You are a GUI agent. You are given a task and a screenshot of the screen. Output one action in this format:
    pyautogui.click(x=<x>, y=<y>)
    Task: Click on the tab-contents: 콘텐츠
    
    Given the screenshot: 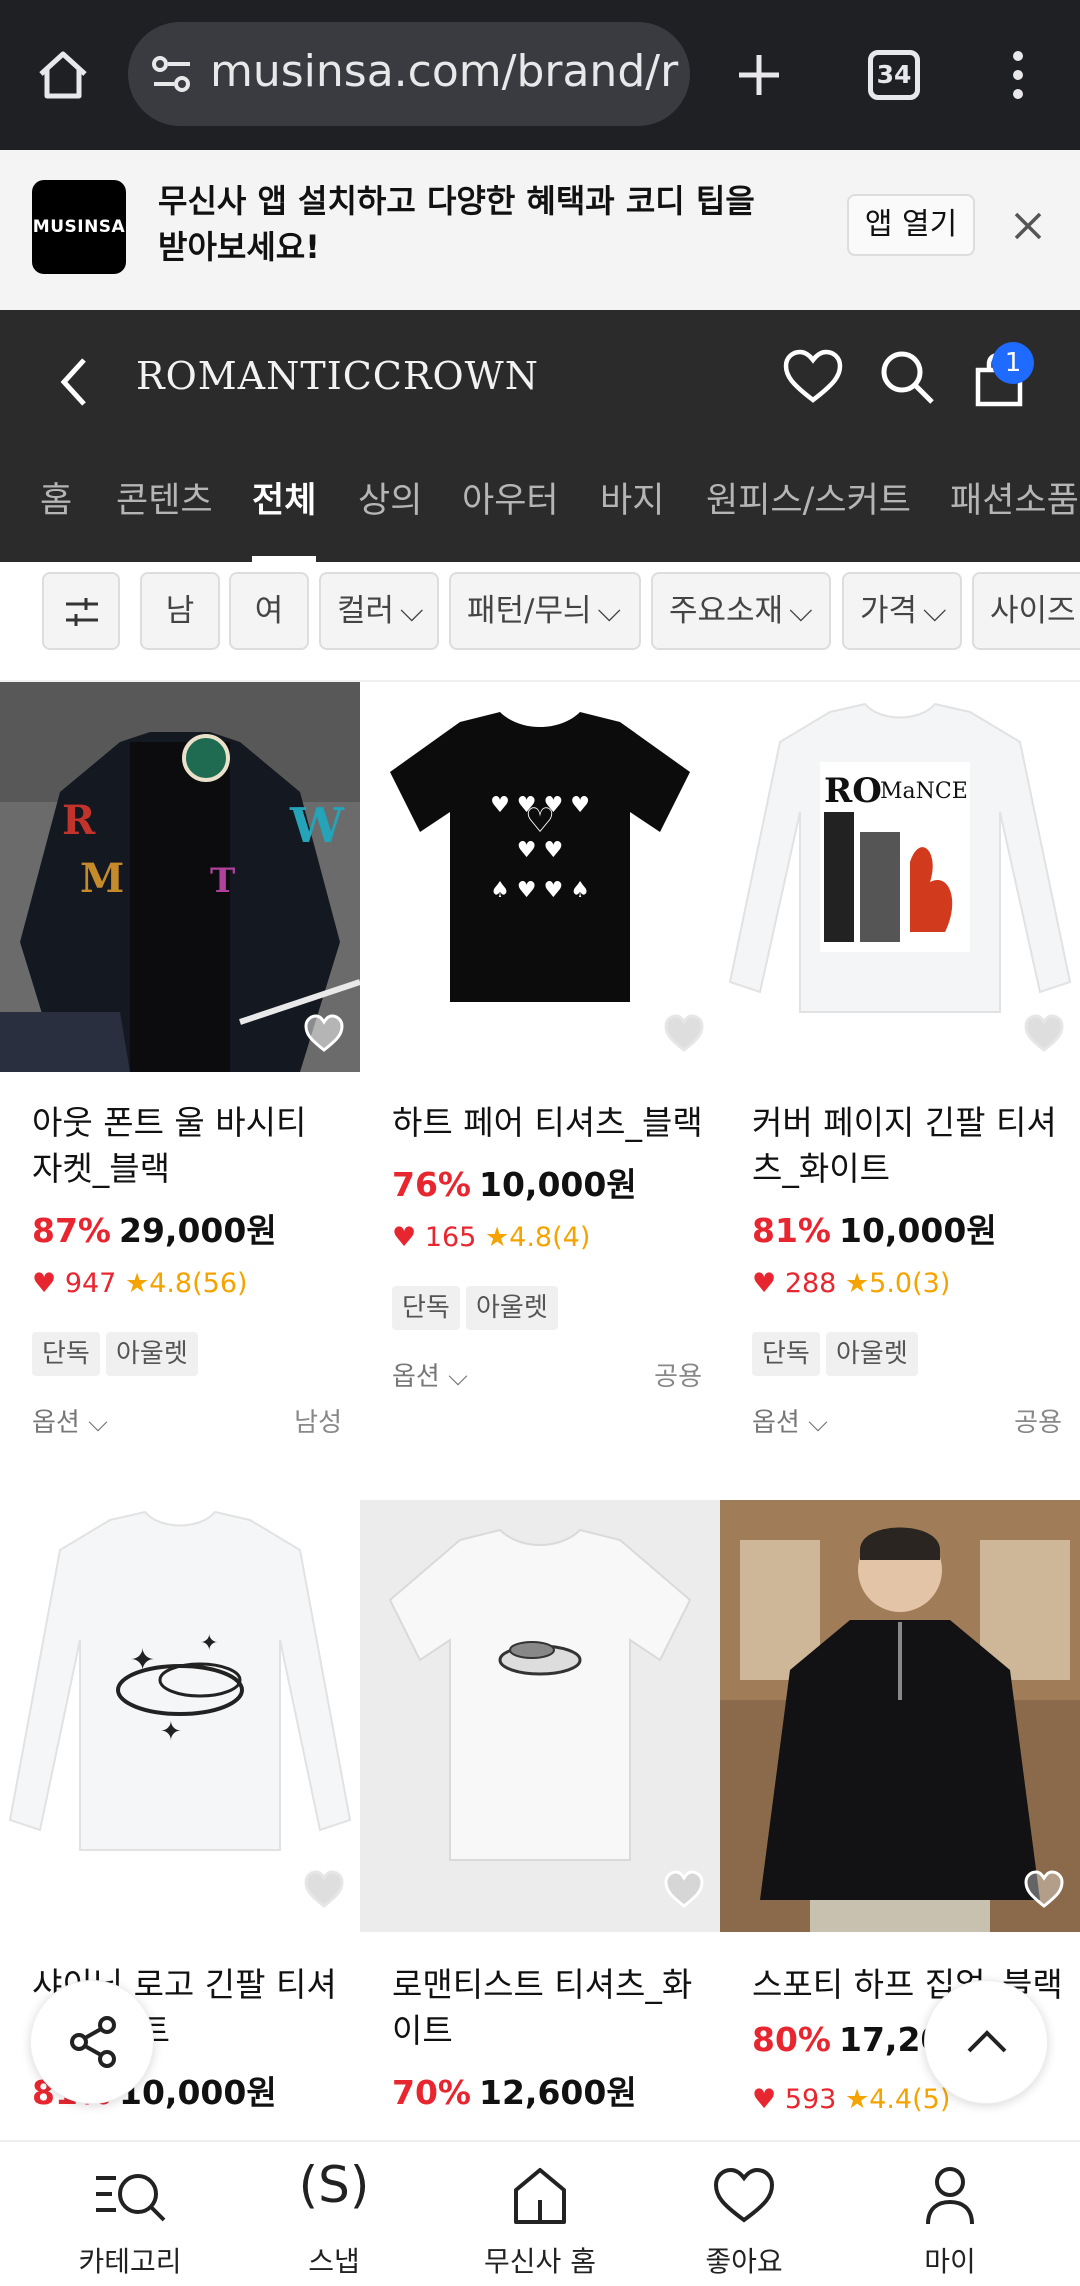 What is the action you would take?
    pyautogui.click(x=164, y=497)
    